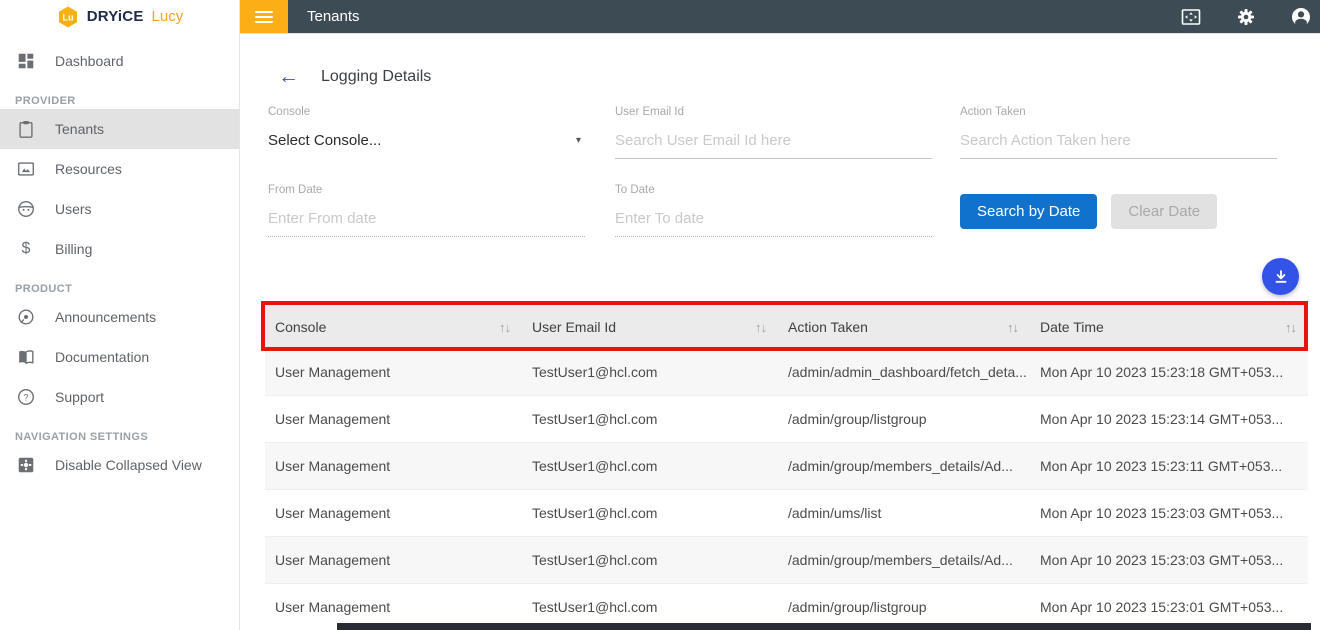  I want to click on sidebar-item-label: Resources, so click(88, 169).